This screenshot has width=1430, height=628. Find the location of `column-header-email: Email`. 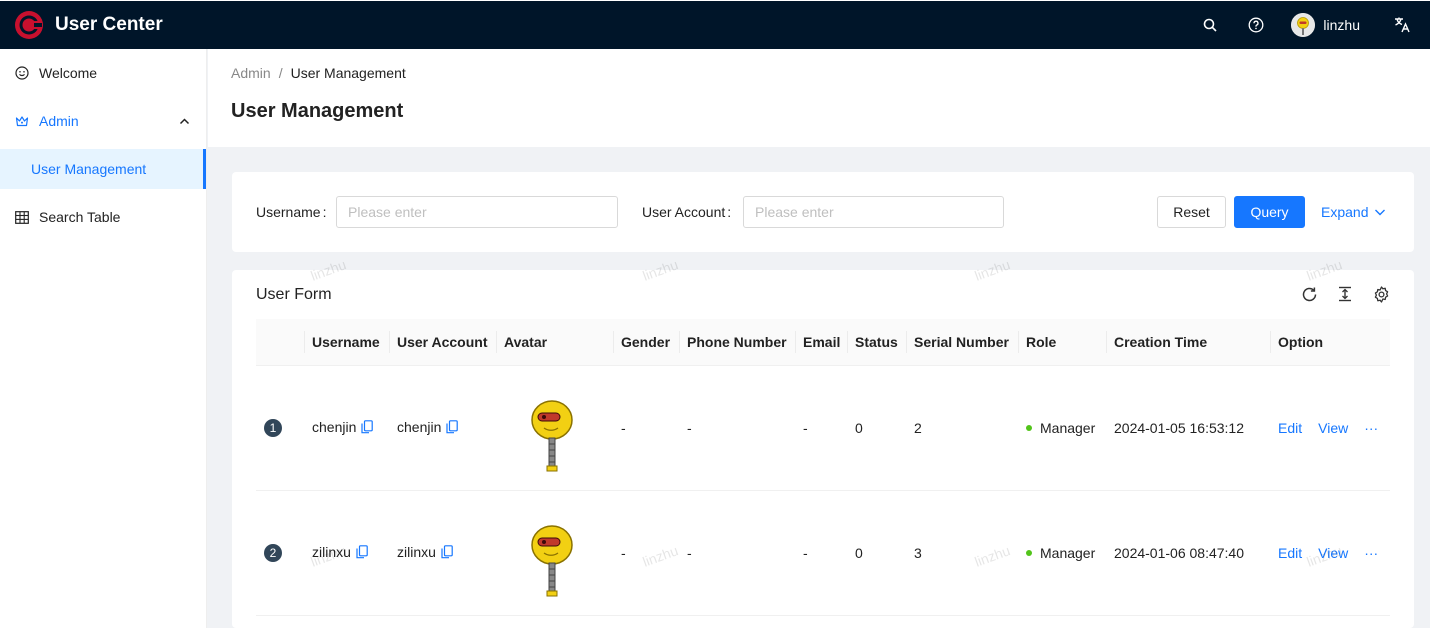

column-header-email: Email is located at coordinates (821, 342).